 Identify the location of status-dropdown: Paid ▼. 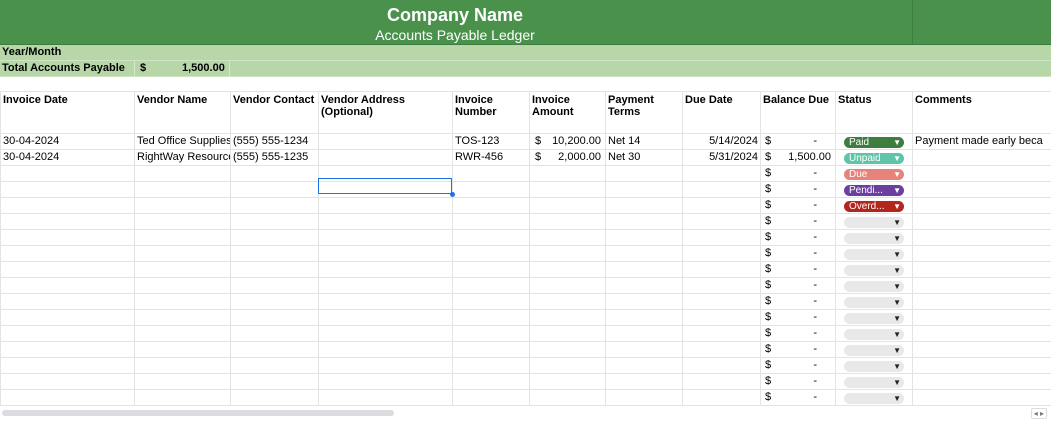
(874, 142).